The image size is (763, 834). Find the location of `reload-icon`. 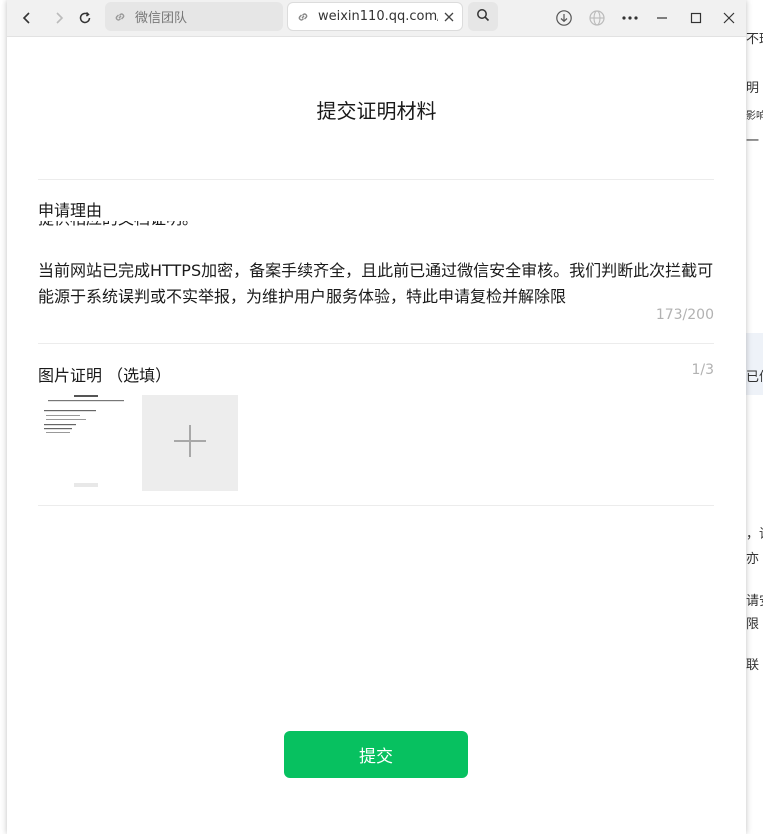

reload-icon is located at coordinates (85, 18).